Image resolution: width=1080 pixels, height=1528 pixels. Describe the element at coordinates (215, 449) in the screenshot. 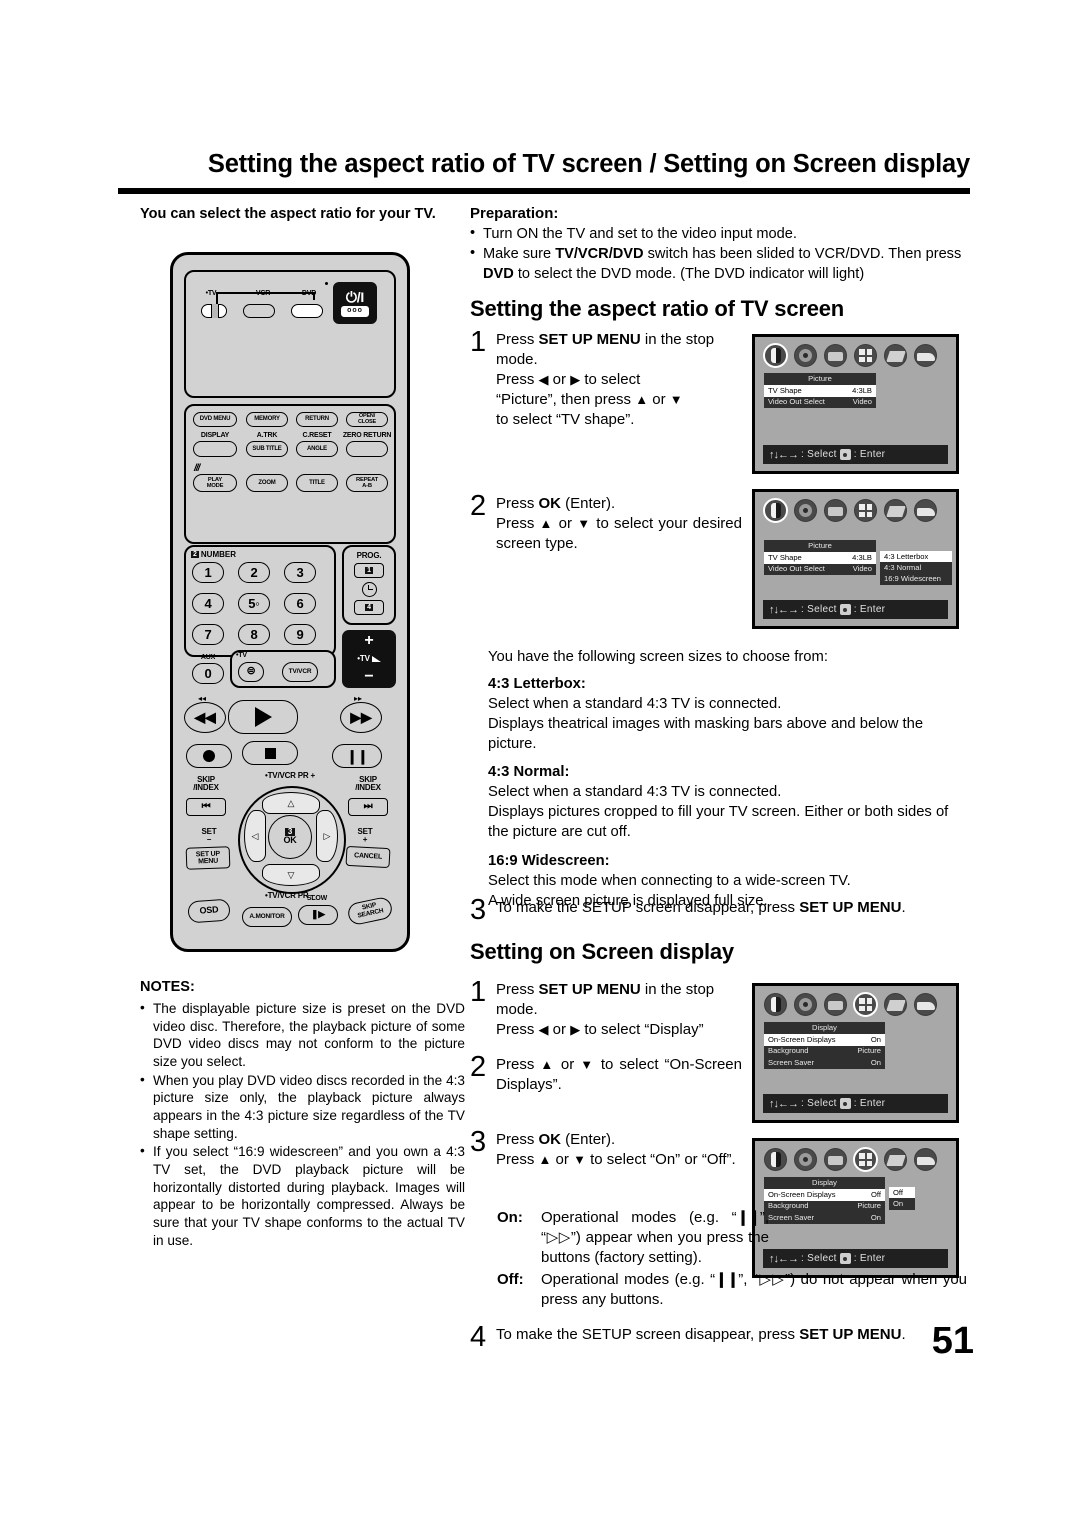

I see `display-button` at that location.